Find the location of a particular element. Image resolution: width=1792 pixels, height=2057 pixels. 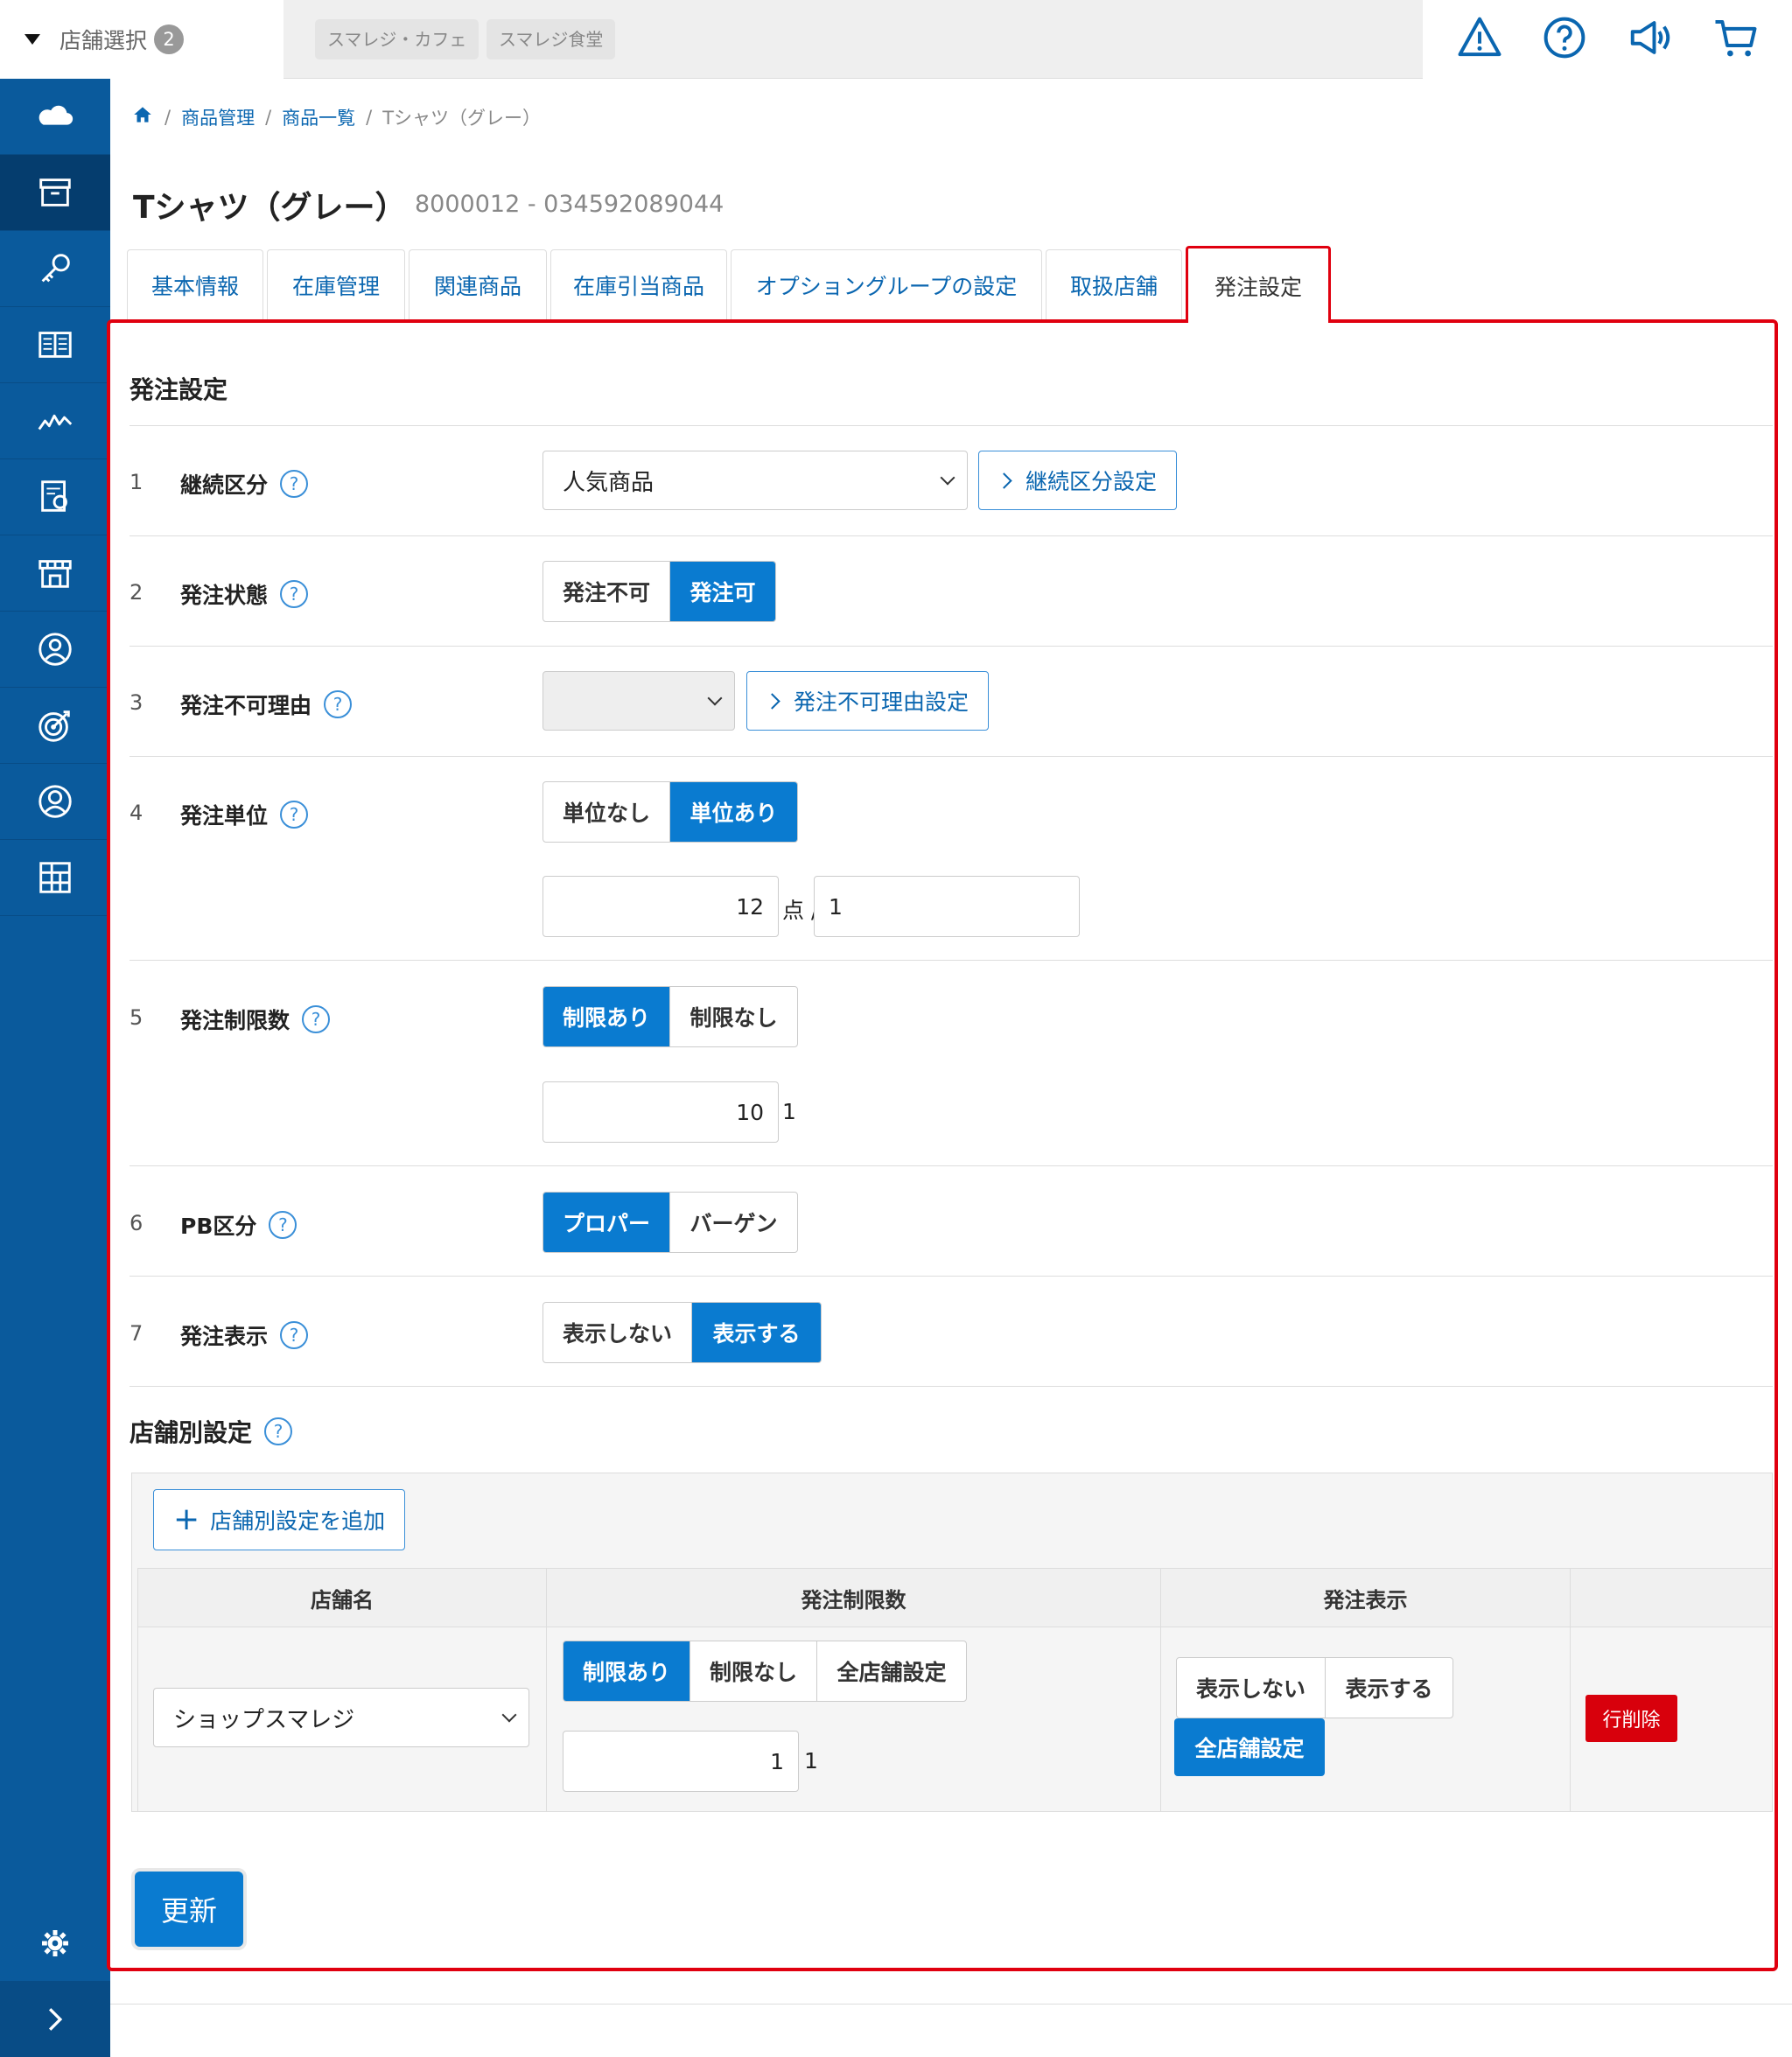

breadcrumb: / 商品管理 / 商品一覧 / Tシャツ（グレー） is located at coordinates (336, 116).